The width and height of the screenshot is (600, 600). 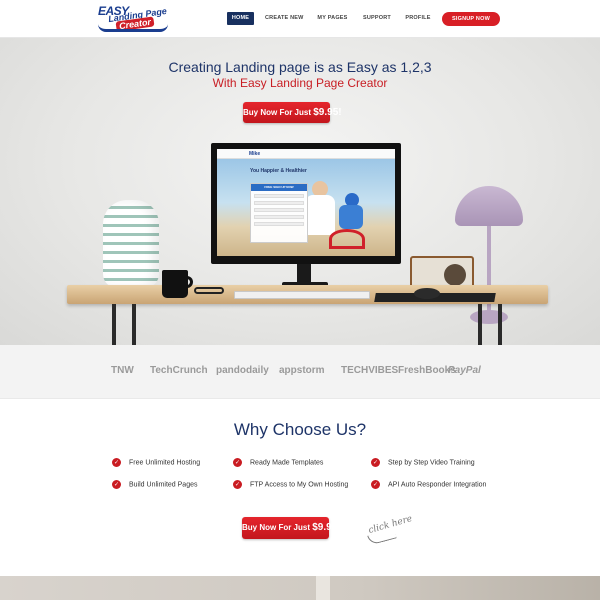 I want to click on press-logo-paypal: PayPal, so click(x=464, y=370).